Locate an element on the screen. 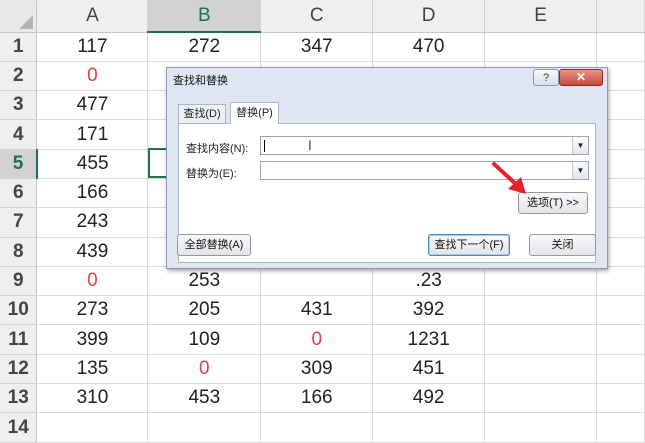 The width and height of the screenshot is (645, 443). column-header-b: B is located at coordinates (204, 16).